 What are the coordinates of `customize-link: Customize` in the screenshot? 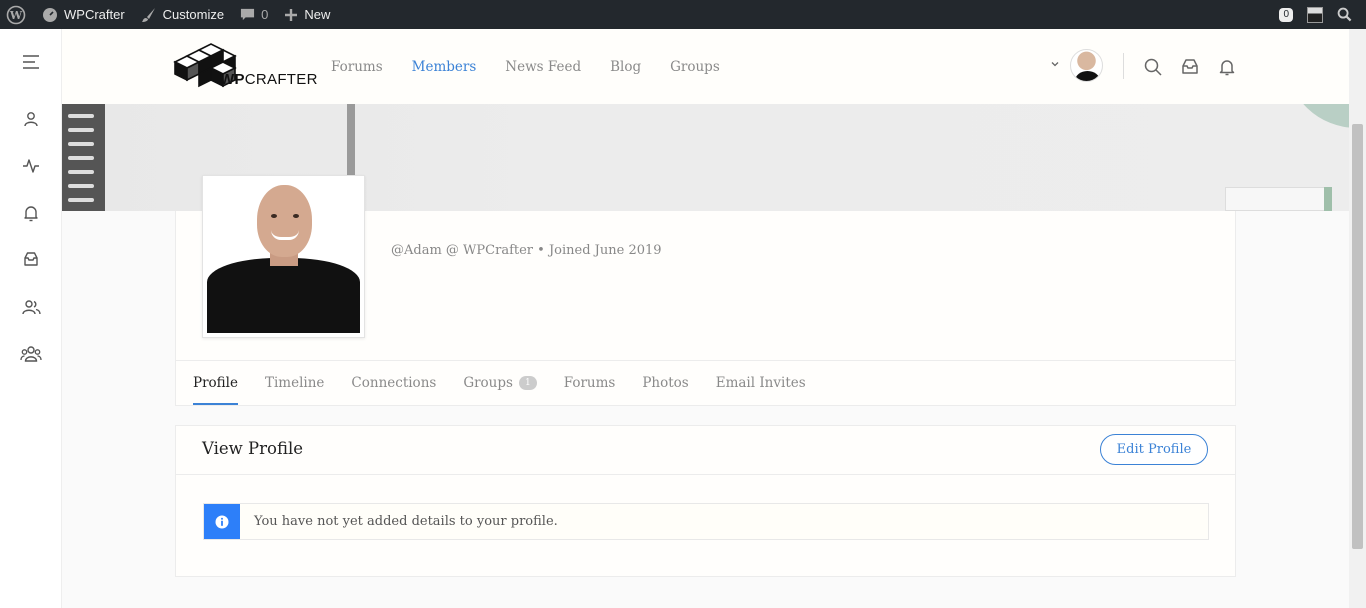 It's located at (180, 14).